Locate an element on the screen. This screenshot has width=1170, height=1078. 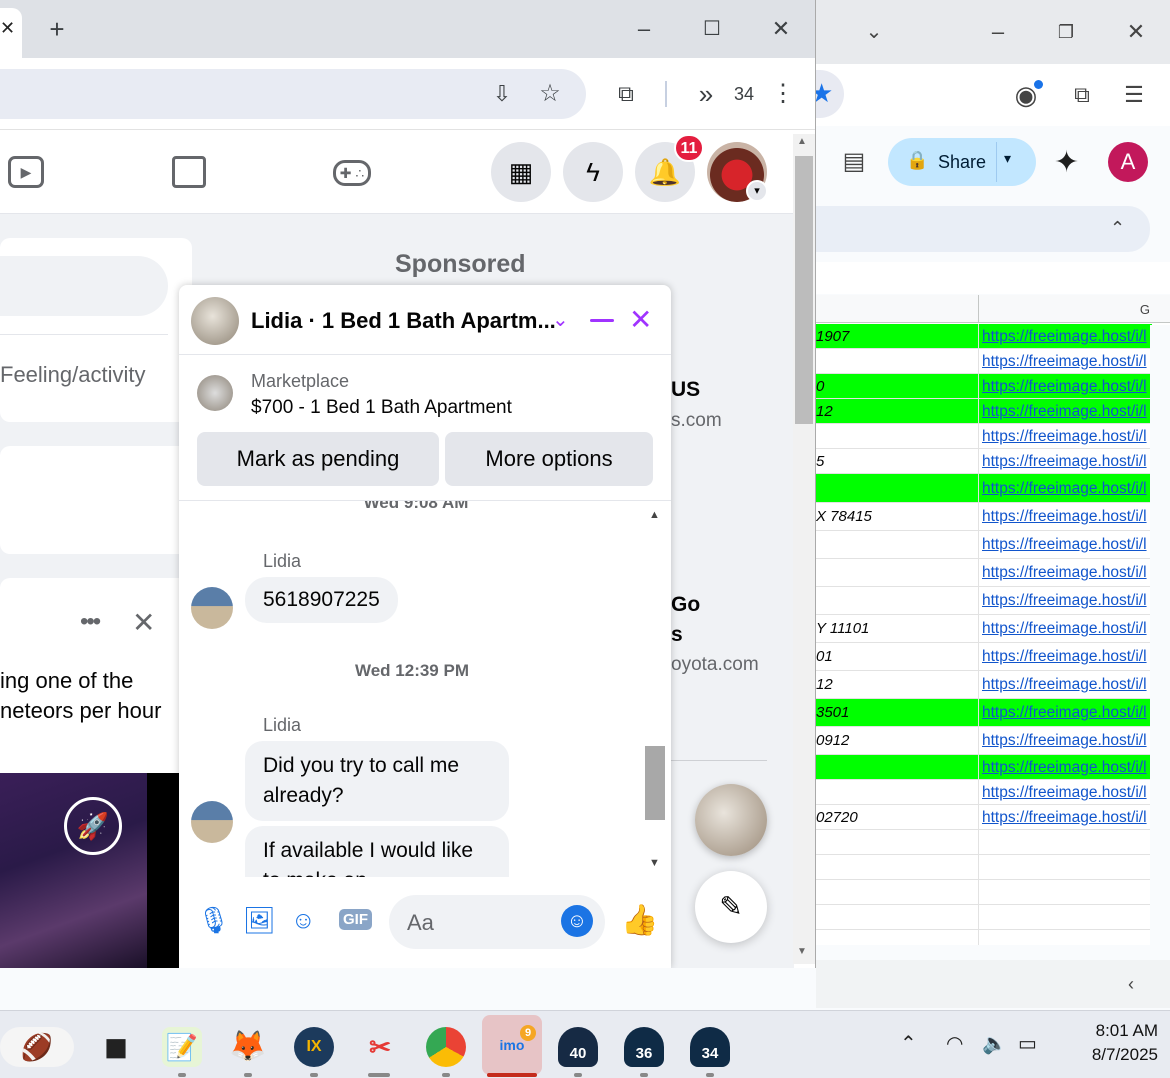
wifi-icon: ◠ is located at coordinates (954, 1043).